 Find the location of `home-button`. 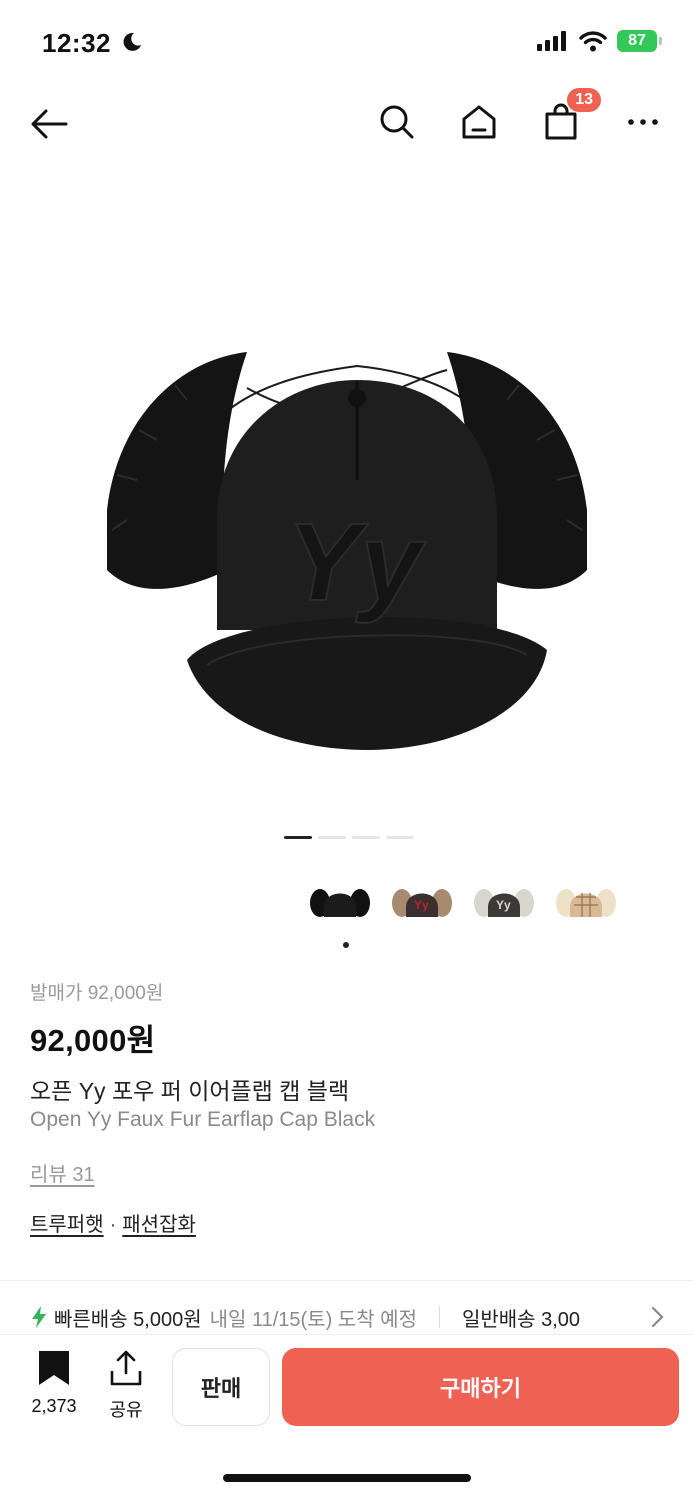

home-button is located at coordinates (479, 122).